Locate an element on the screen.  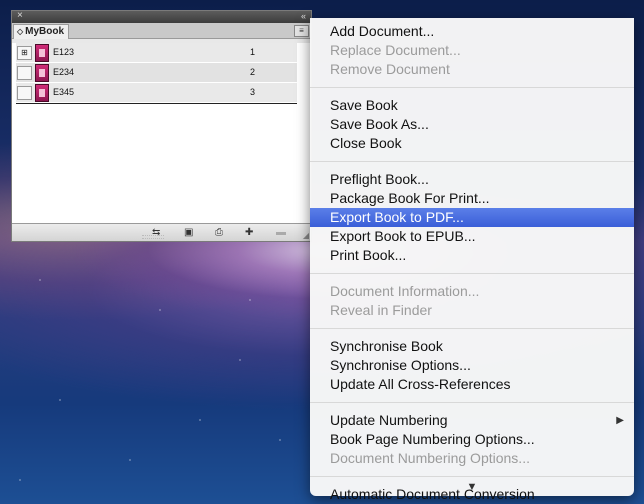
remove-document-icon: ▬ is located at coordinates (281, 232).